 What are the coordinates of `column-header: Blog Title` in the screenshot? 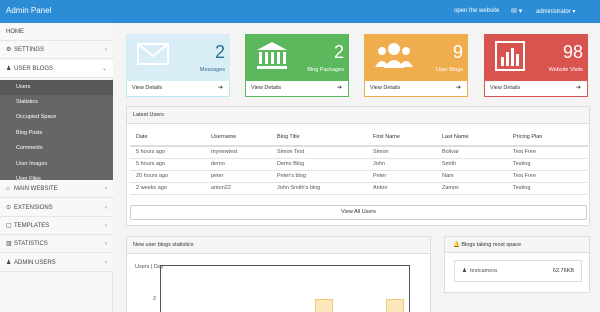 It's located at (288, 137).